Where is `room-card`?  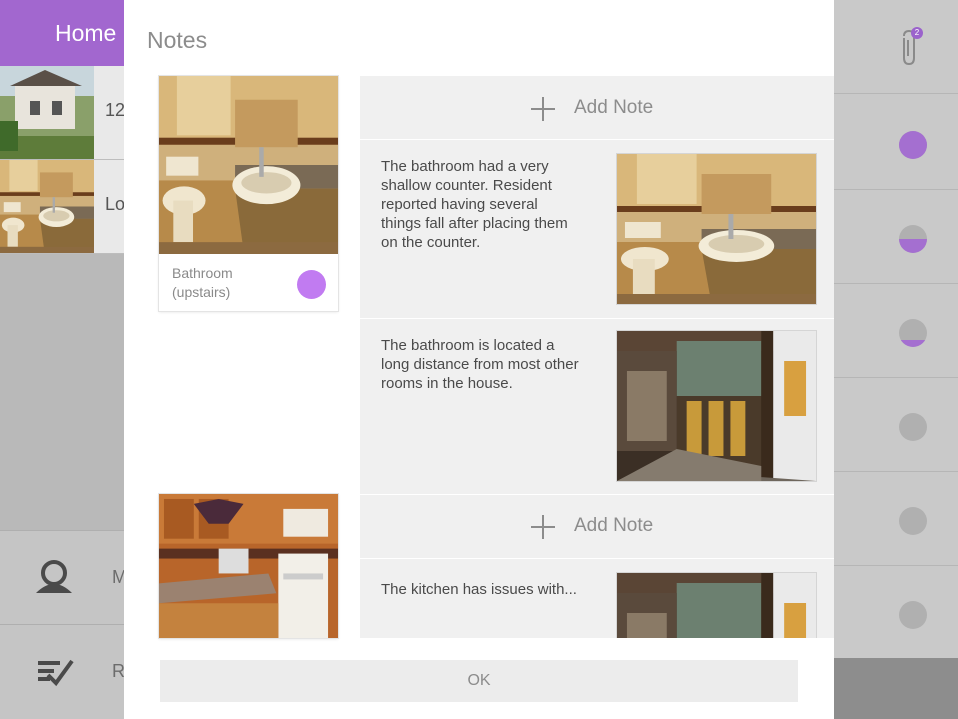
room-card is located at coordinates (248, 566).